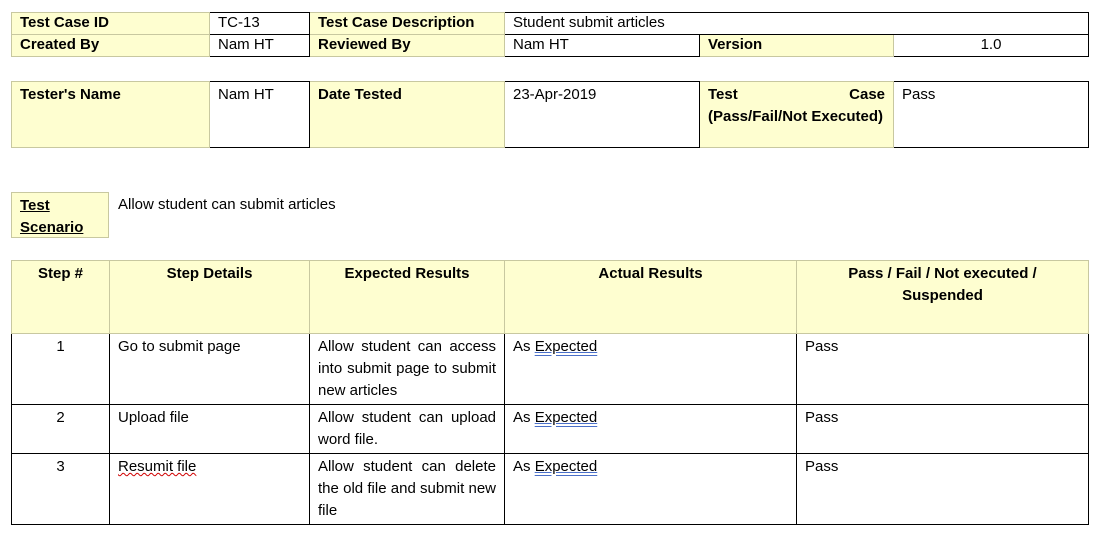 This screenshot has height=537, width=1101. Describe the element at coordinates (650, 297) in the screenshot. I see `column-header-actual-results: Actual Results` at that location.